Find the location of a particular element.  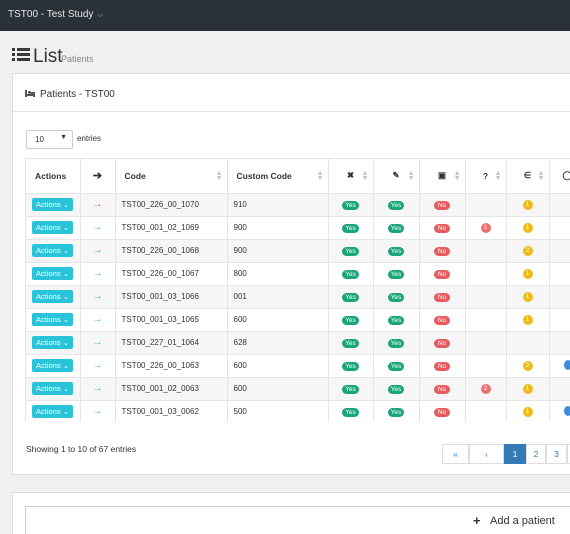

comments-cell is located at coordinates (559, 411).